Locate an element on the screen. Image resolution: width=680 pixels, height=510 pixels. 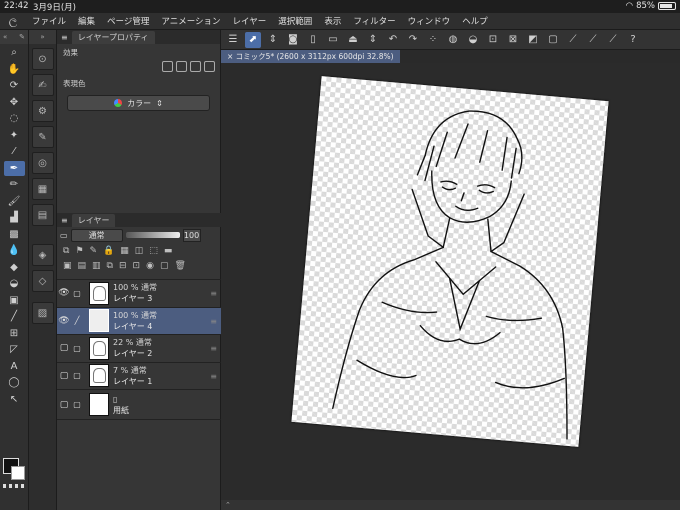
color-swatches is located at coordinates (15, 473).